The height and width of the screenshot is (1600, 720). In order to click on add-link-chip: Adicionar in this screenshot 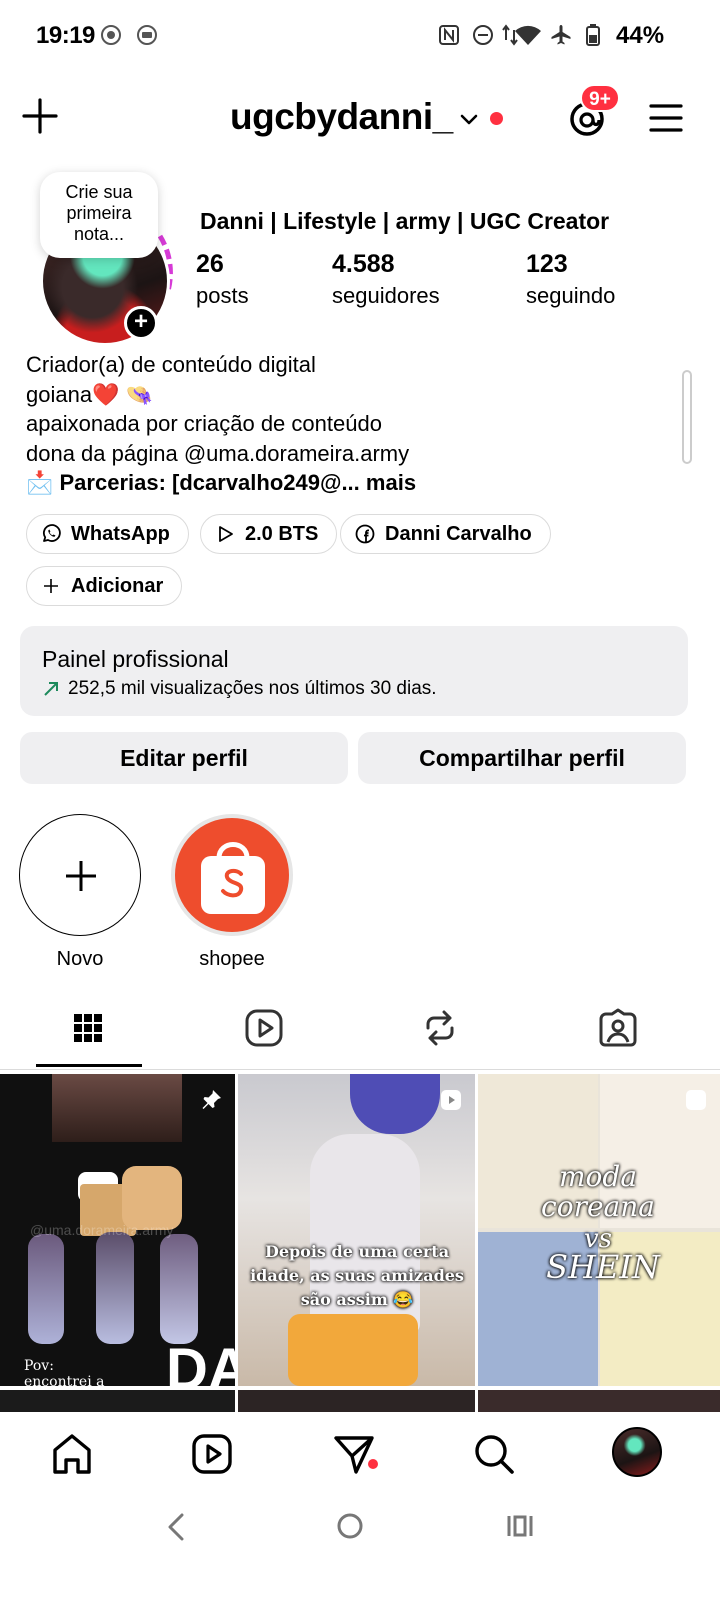, I will do `click(104, 586)`.